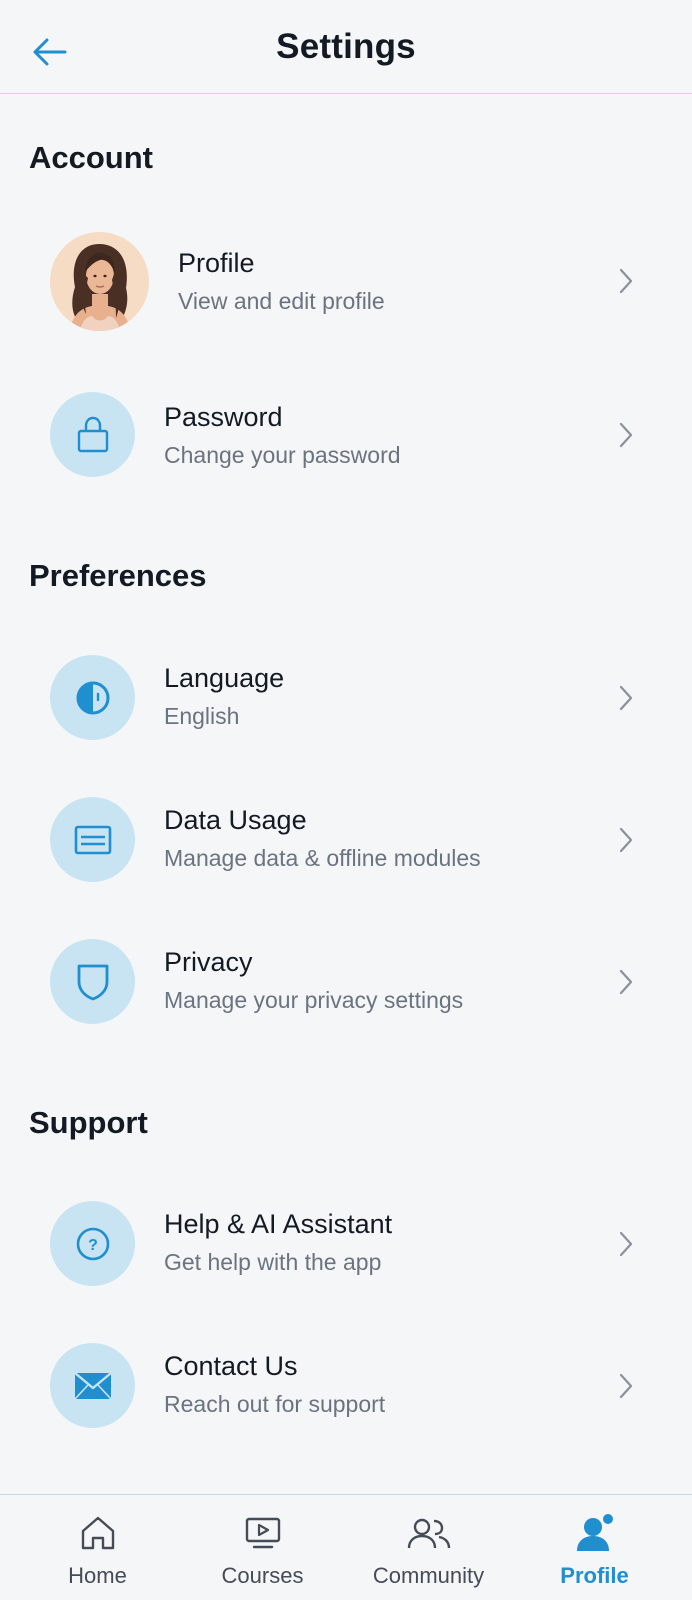 The height and width of the screenshot is (1600, 692). What do you see at coordinates (346, 840) in the screenshot?
I see `settings-item-data-usage: Data Usage Manage data & offline modules` at bounding box center [346, 840].